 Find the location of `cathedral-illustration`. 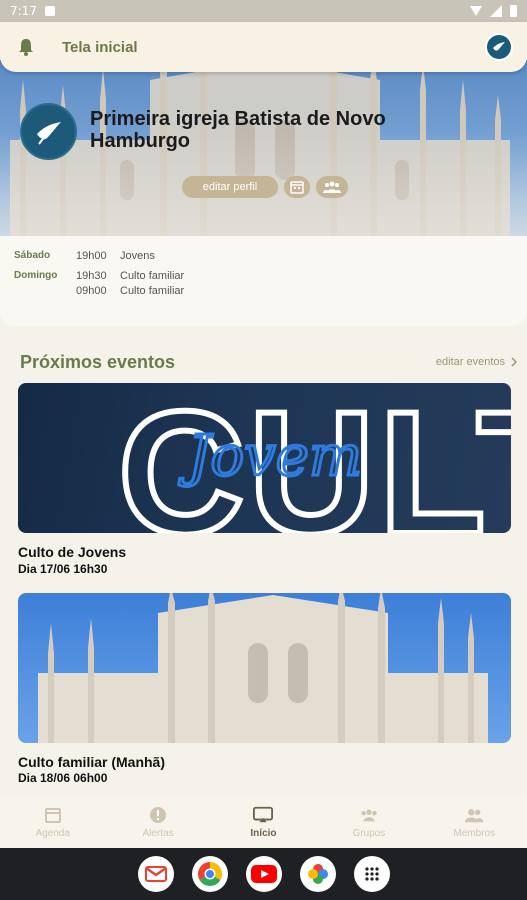

cathedral-illustration is located at coordinates (263, 668).